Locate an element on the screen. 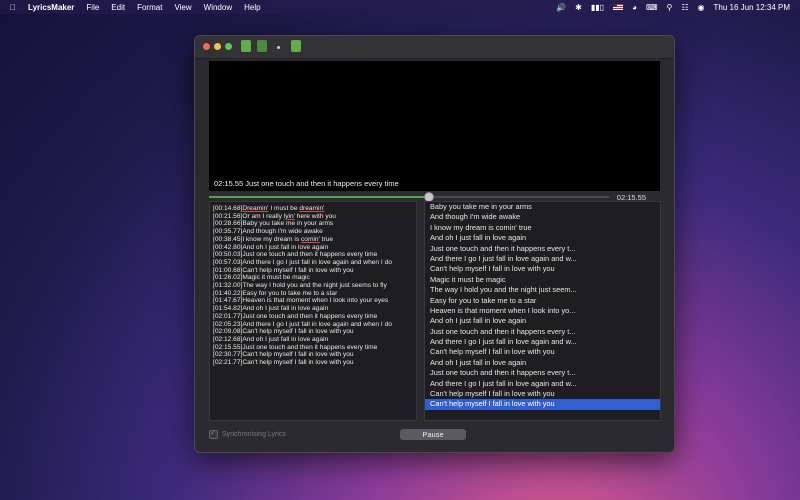 The image size is (800, 500). minimize-window-button is located at coordinates (217, 46).